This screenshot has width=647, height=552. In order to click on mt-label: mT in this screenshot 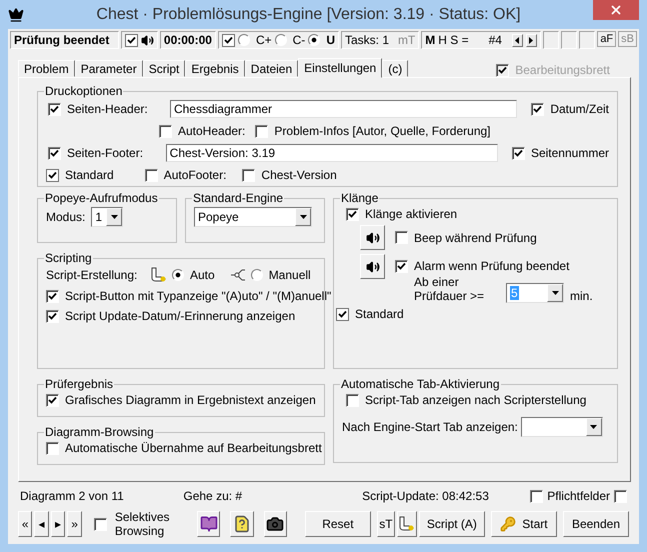, I will do `click(407, 40)`.